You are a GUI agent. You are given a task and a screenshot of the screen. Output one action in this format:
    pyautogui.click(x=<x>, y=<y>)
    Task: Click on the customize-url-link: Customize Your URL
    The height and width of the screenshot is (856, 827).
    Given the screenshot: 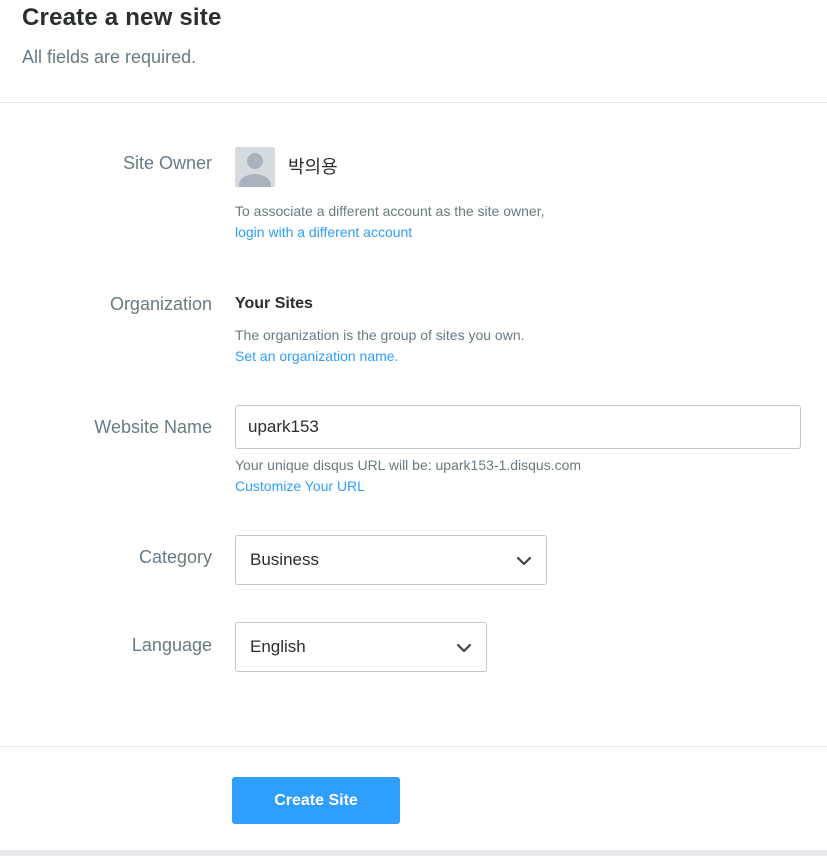 What is the action you would take?
    pyautogui.click(x=300, y=486)
    